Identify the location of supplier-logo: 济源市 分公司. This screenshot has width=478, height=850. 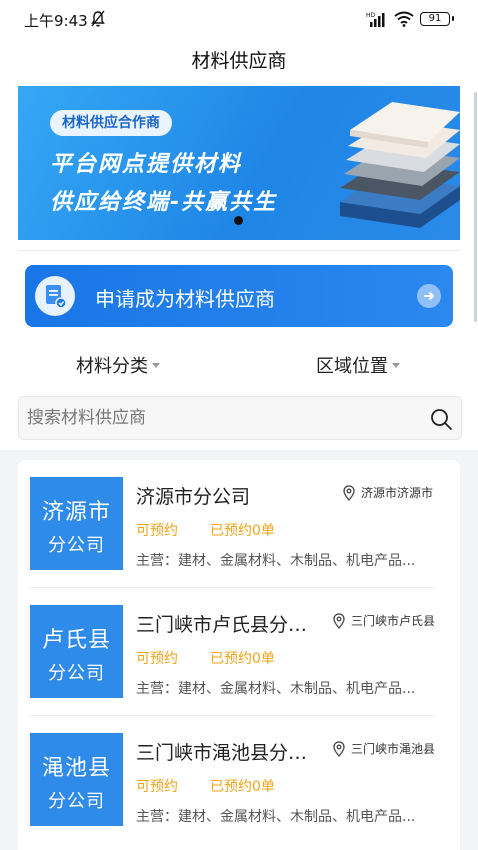
(76, 523).